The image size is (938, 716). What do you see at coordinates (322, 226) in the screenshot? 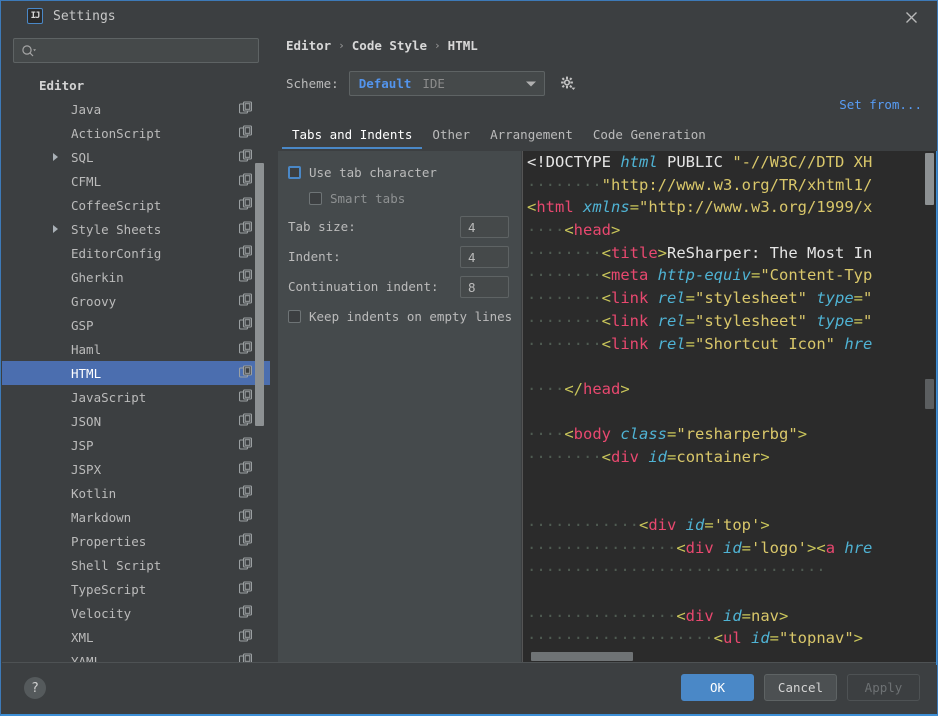
I see `tab-size-row: Tab size:` at bounding box center [322, 226].